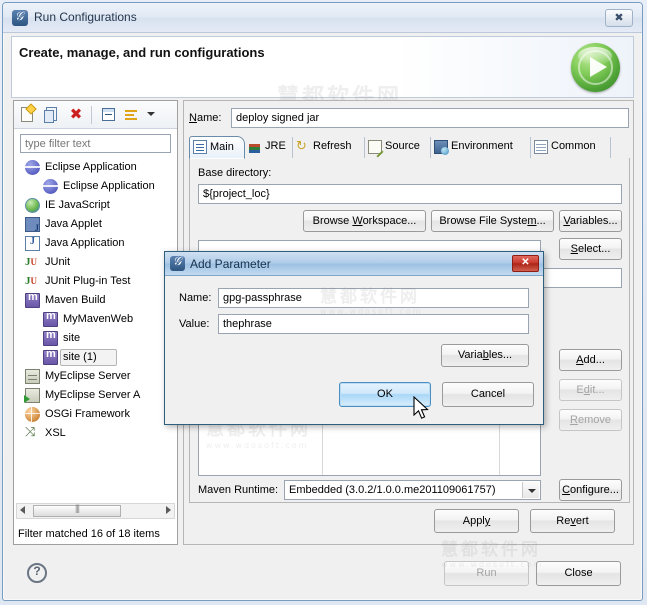 The width and height of the screenshot is (647, 605). I want to click on tree-item-myeclipse-server: MyEclipse Server, so click(96, 376).